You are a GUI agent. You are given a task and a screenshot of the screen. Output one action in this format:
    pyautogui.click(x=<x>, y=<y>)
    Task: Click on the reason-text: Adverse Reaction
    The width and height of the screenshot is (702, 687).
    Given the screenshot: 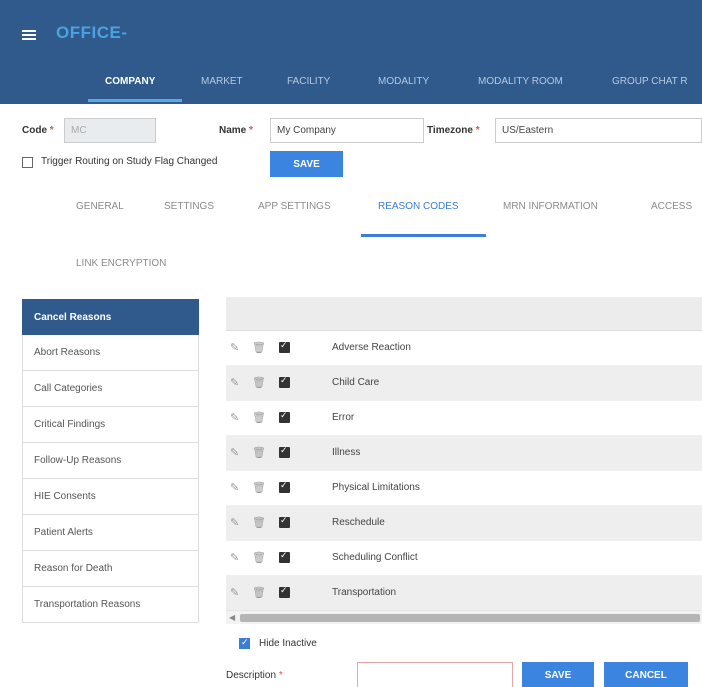 What is the action you would take?
    pyautogui.click(x=371, y=347)
    